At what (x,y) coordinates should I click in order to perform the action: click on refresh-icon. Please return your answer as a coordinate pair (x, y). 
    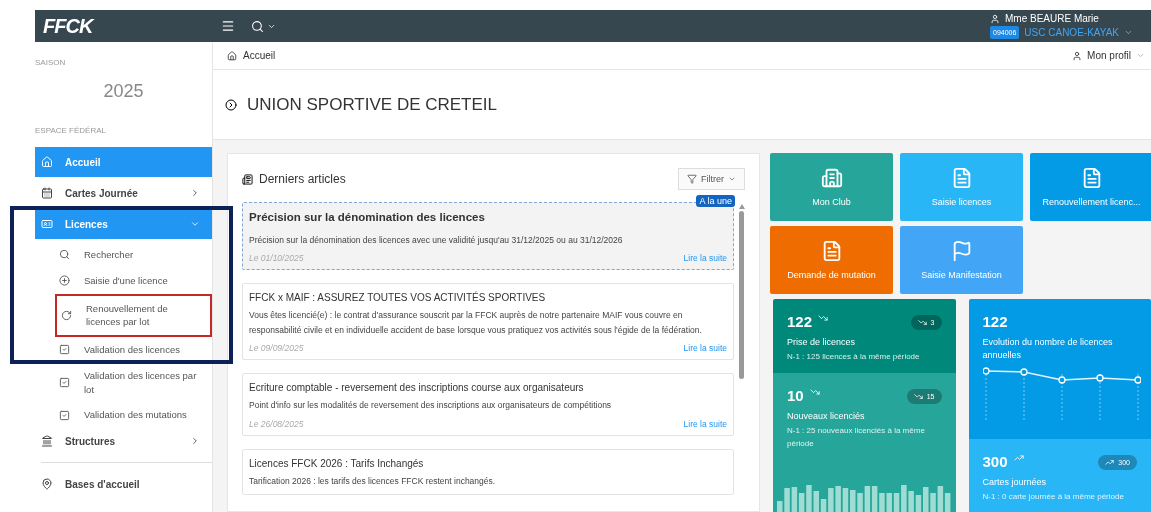
    Looking at the image, I should click on (66, 315).